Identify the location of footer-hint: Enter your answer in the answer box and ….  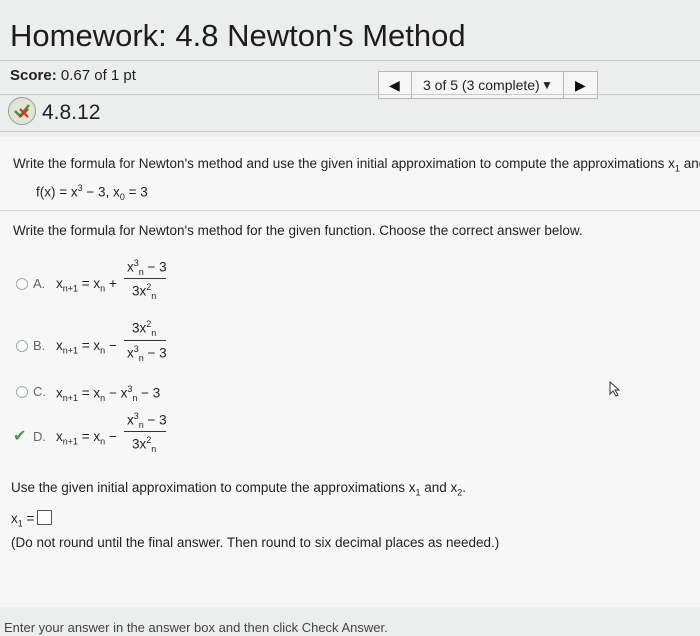
(196, 627).